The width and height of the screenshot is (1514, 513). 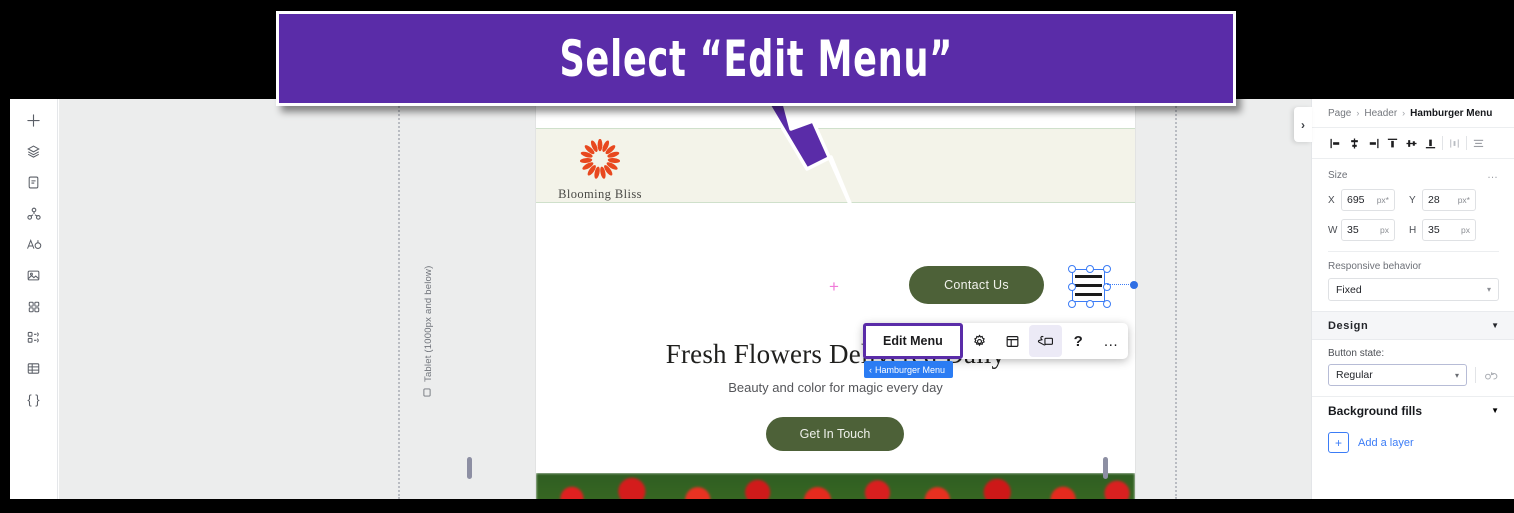 I want to click on contact-us-button: Contact Us, so click(x=976, y=285).